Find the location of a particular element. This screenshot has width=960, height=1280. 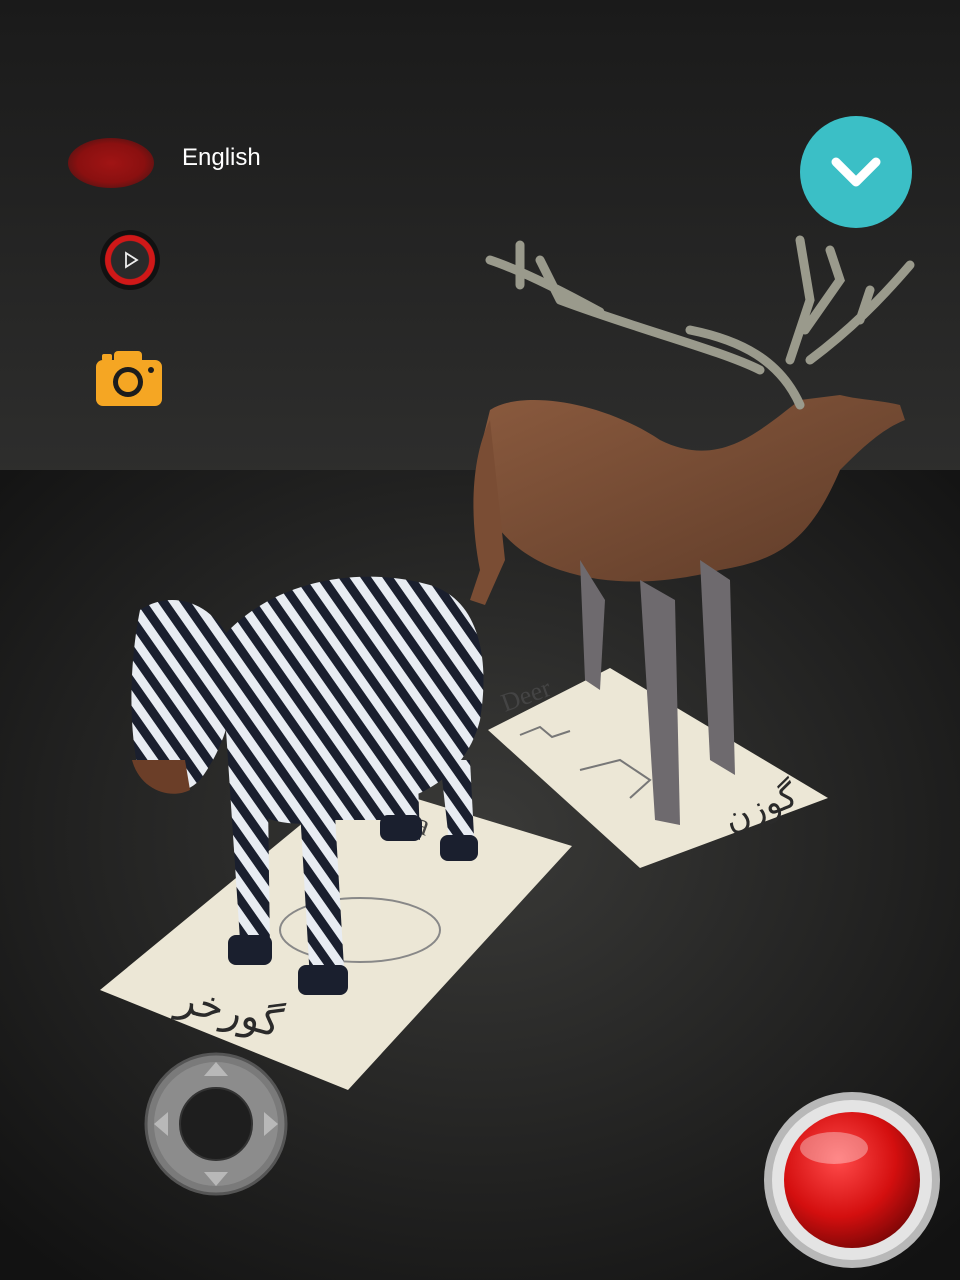

play-icon is located at coordinates (132, 260).